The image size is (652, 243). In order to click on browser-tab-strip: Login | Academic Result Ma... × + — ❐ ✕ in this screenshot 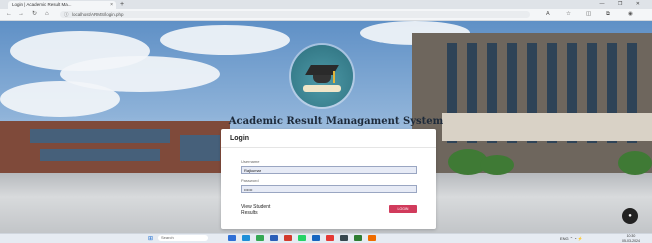, I will do `click(326, 4)`.